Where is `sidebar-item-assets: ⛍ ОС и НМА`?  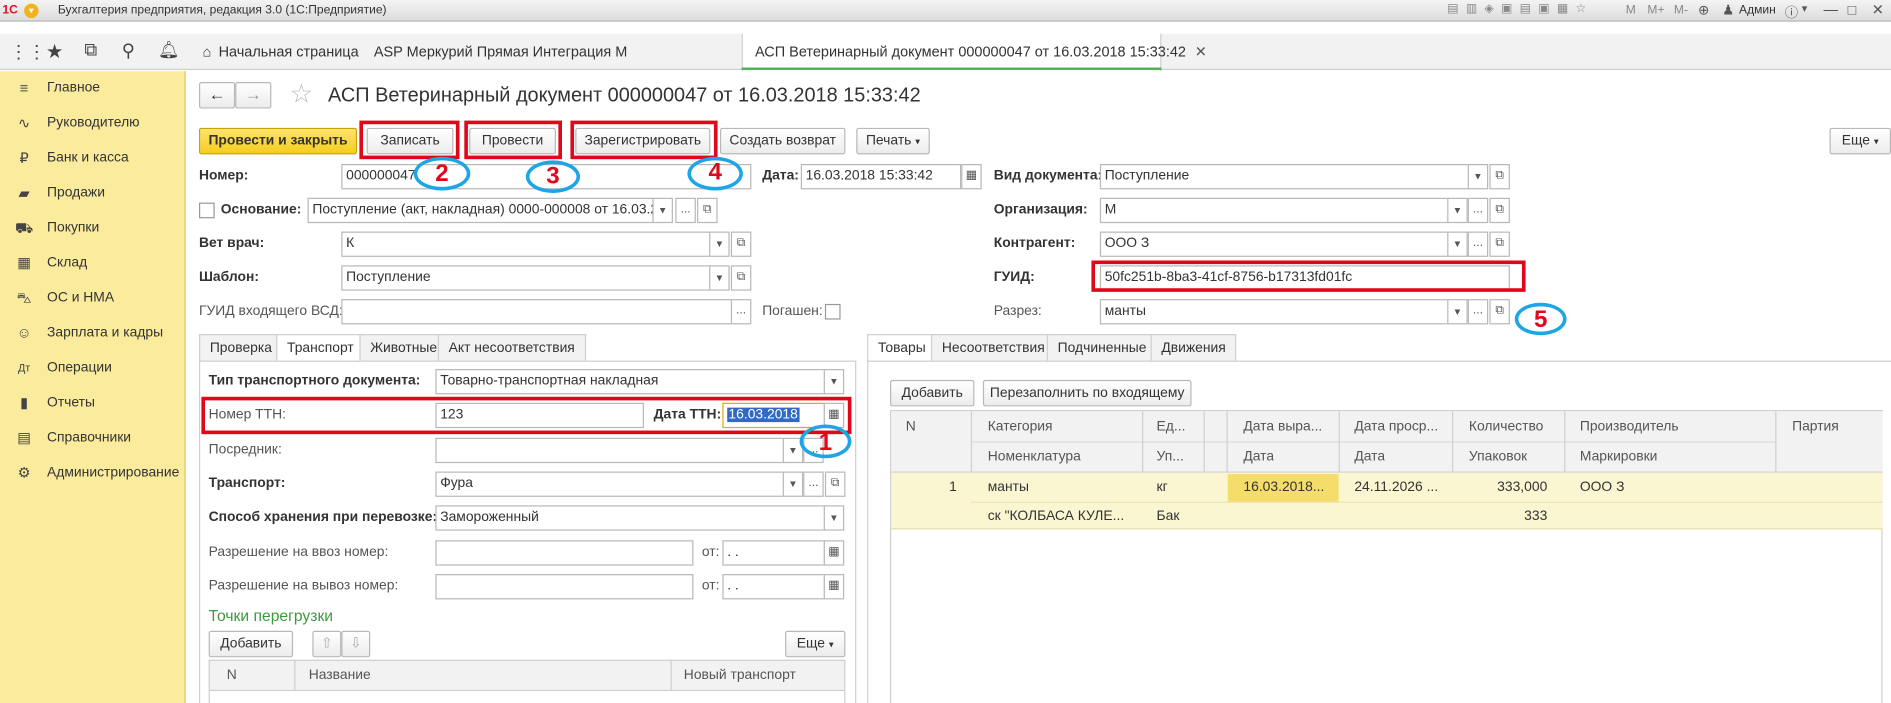
sidebar-item-assets: ⛍ ОС и НМА is located at coordinates (93, 298).